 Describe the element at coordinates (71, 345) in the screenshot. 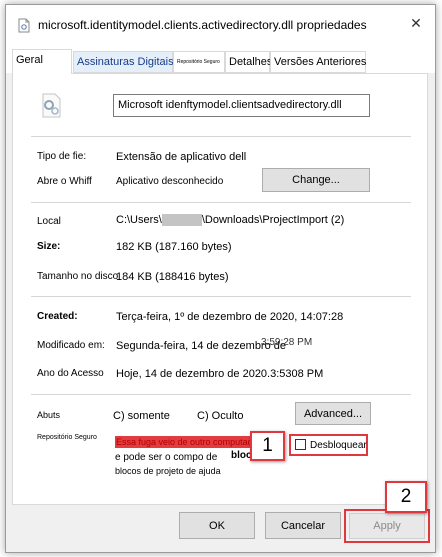

I see `modified-label: Modificado em:` at that location.